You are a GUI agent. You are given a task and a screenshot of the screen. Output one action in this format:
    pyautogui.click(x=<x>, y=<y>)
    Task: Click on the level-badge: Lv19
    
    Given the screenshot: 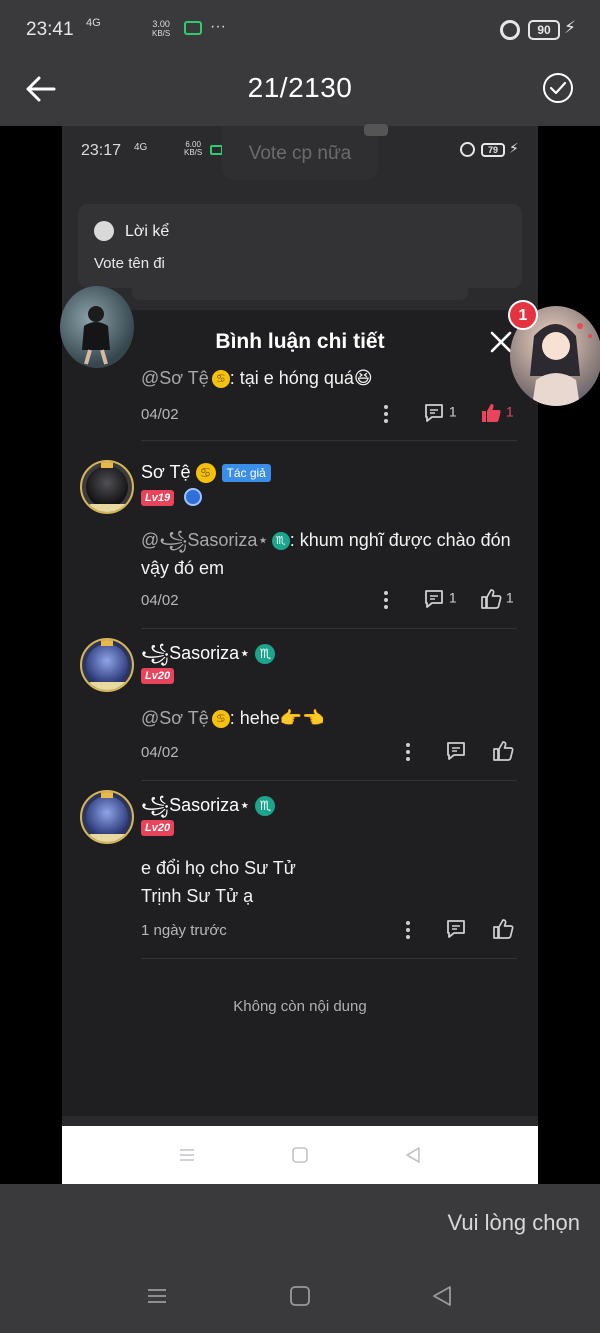 What is the action you would take?
    pyautogui.click(x=158, y=498)
    